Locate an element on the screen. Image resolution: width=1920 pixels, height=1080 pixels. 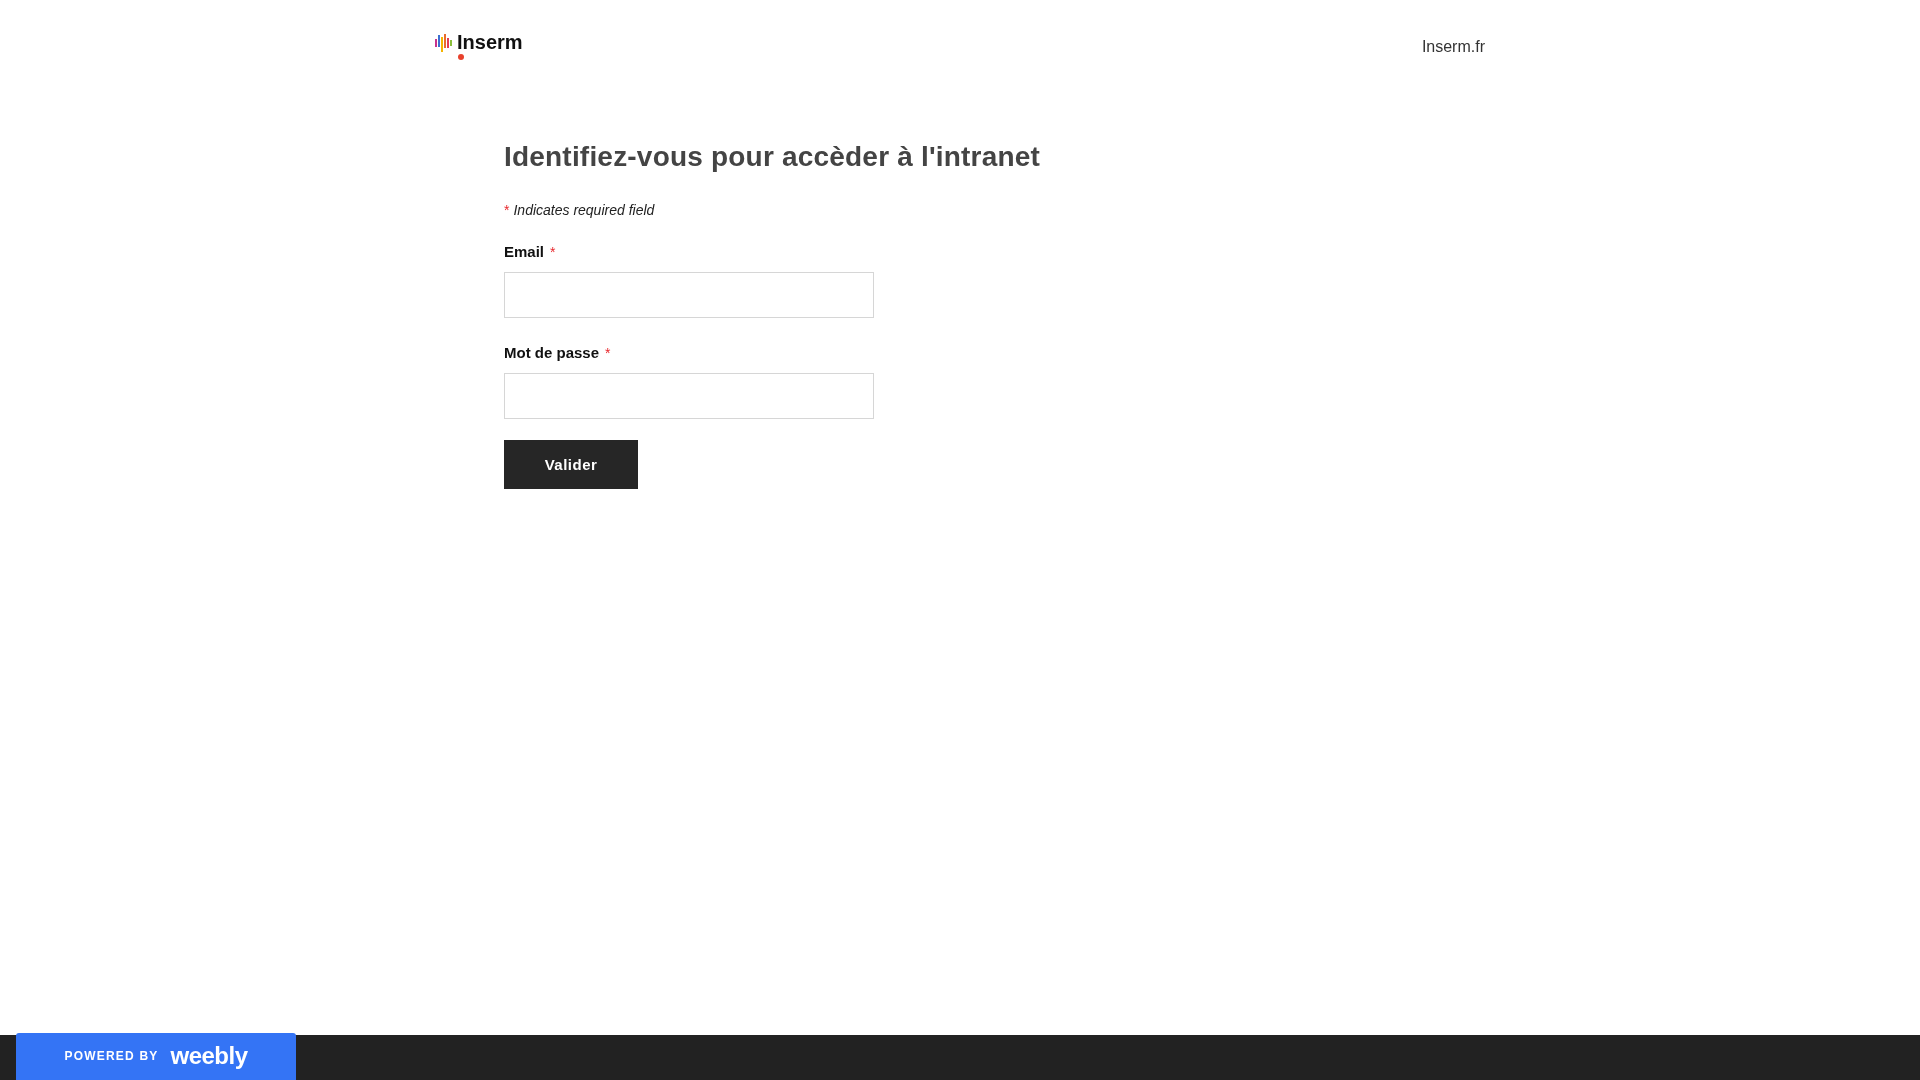
page-title: Identifiez-vous pour accèder à l'intranet is located at coordinates (773, 157).